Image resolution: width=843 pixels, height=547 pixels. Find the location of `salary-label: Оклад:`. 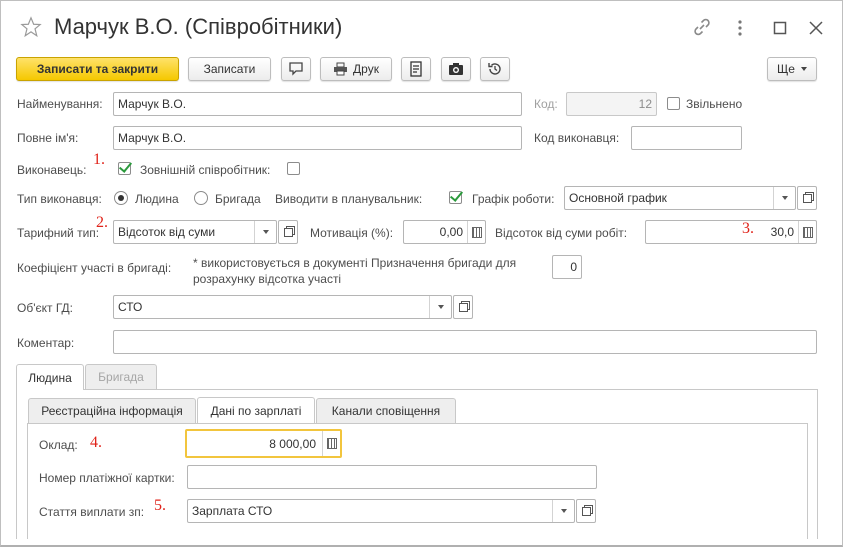

salary-label: Оклад: is located at coordinates (58, 445).